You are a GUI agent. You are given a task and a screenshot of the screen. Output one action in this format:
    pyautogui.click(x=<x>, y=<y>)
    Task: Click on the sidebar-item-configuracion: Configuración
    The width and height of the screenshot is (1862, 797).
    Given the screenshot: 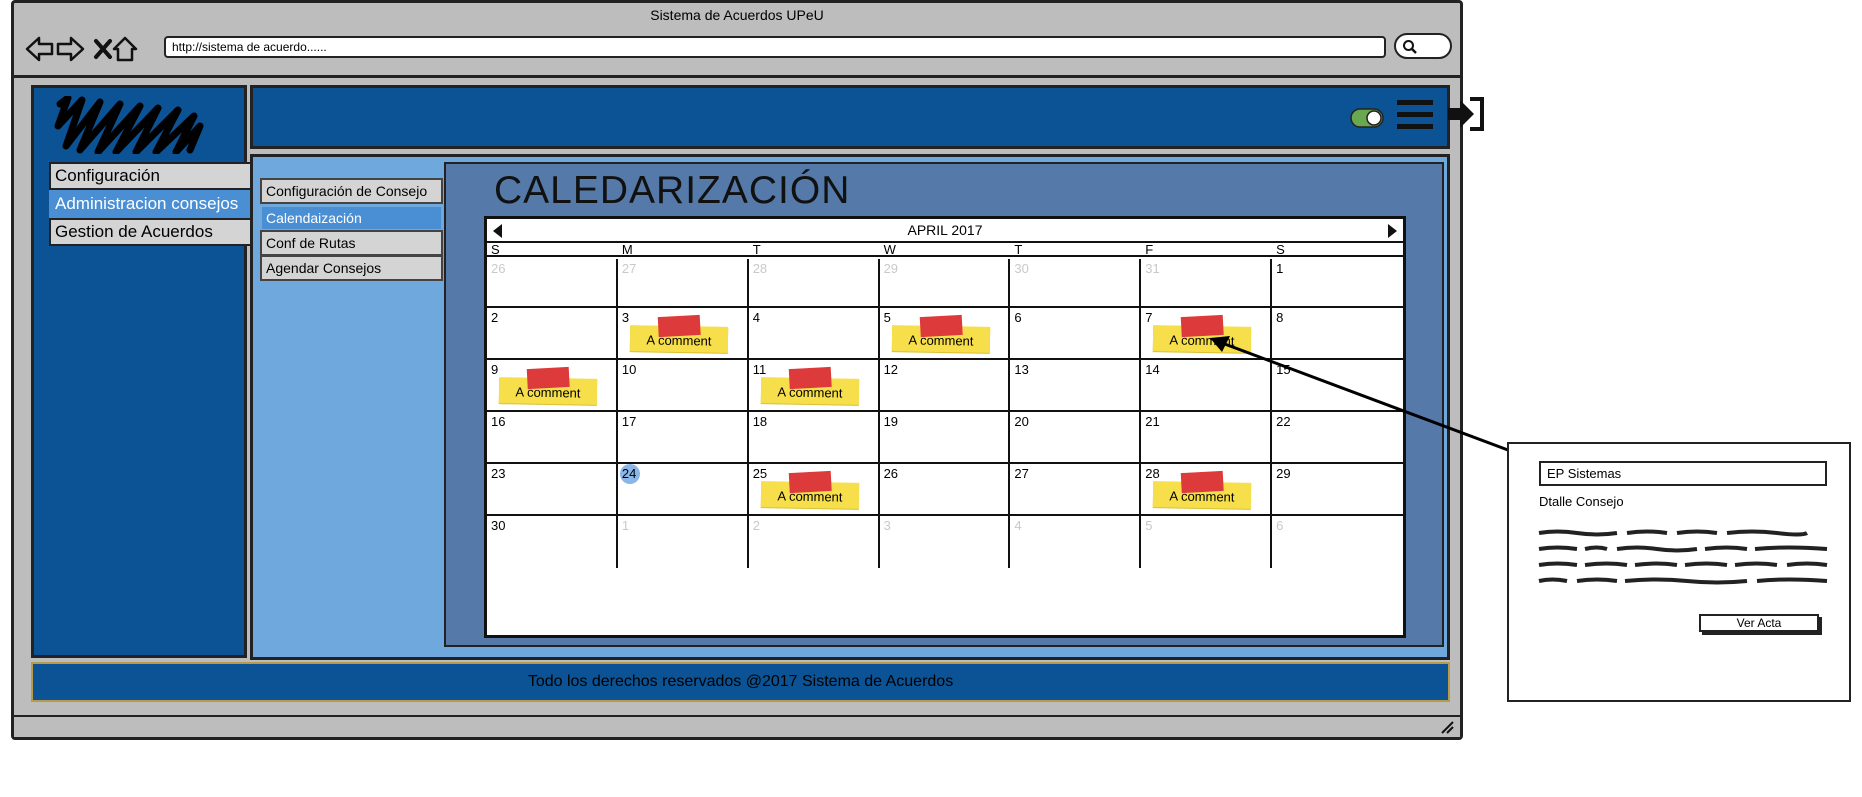 What is the action you would take?
    pyautogui.click(x=152, y=176)
    